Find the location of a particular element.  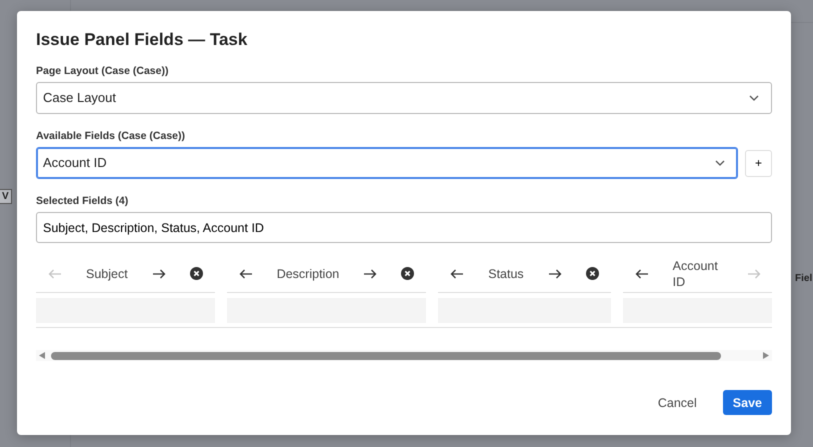

add-button: + is located at coordinates (758, 163).